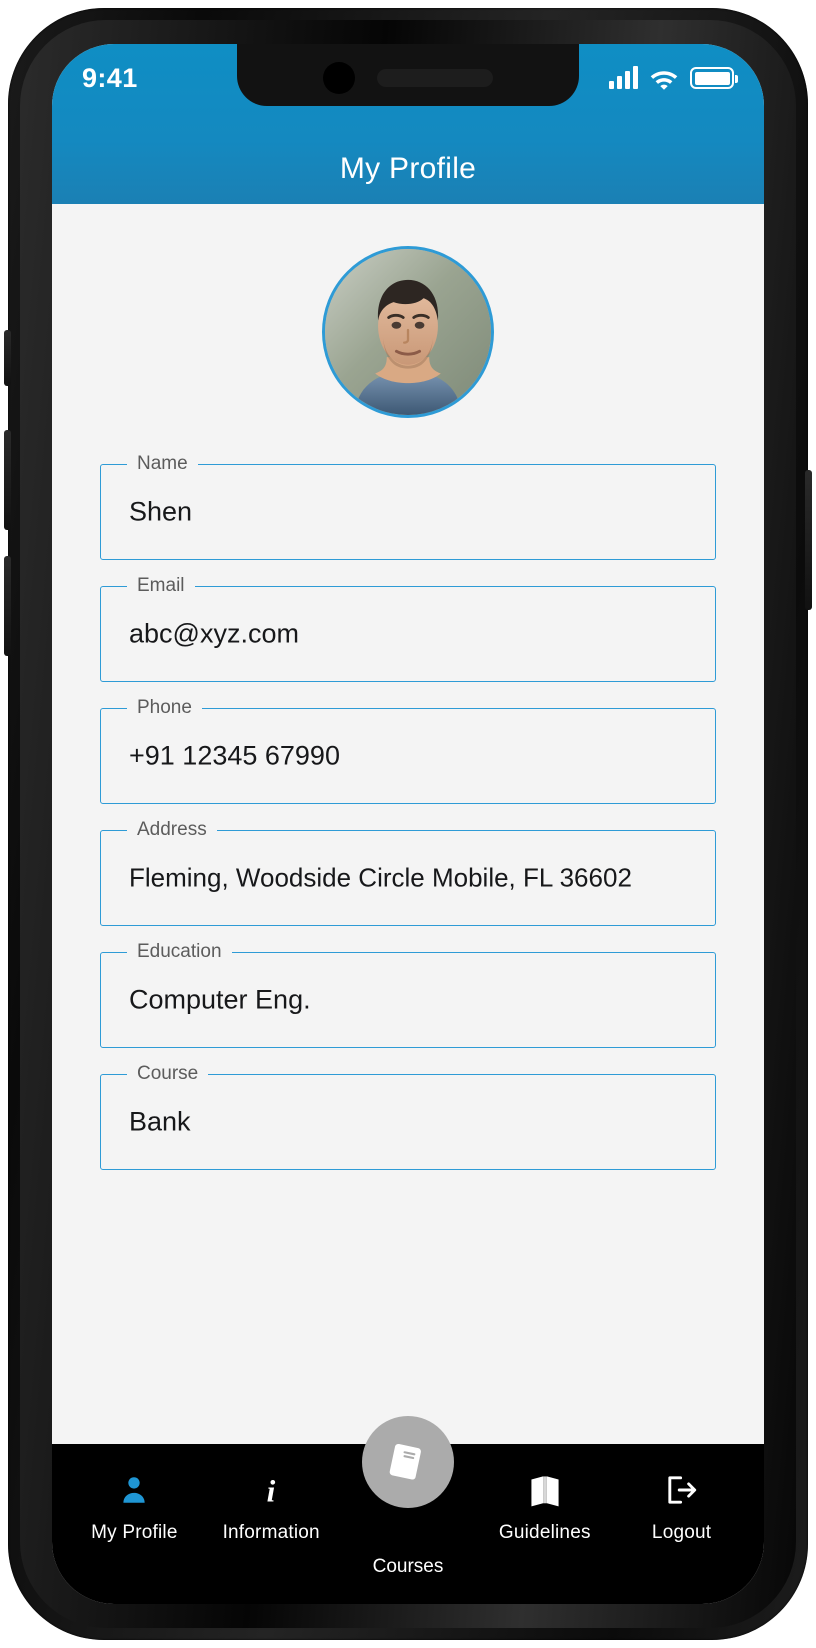  Describe the element at coordinates (408, 628) in the screenshot. I see `field-email: Email abc@xyz.com` at that location.